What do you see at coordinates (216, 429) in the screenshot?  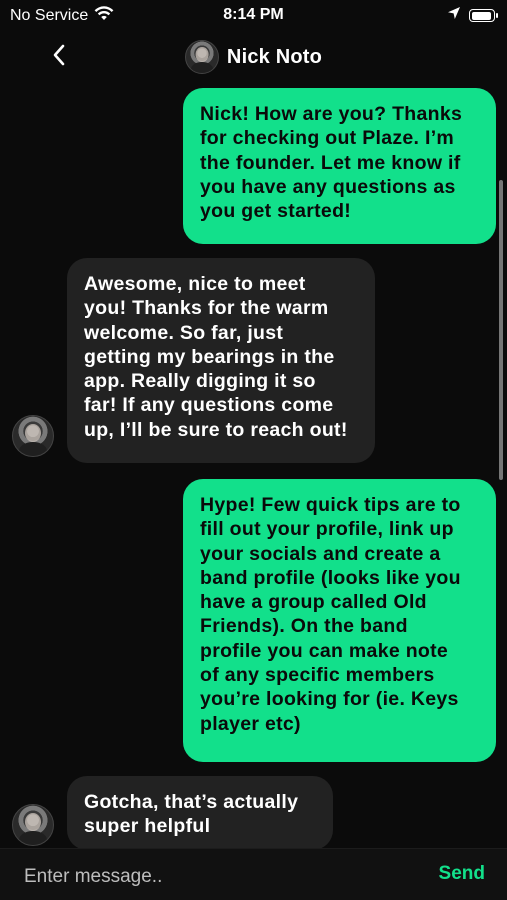 I see `message-line: up, I’ll be sure to reach out!` at bounding box center [216, 429].